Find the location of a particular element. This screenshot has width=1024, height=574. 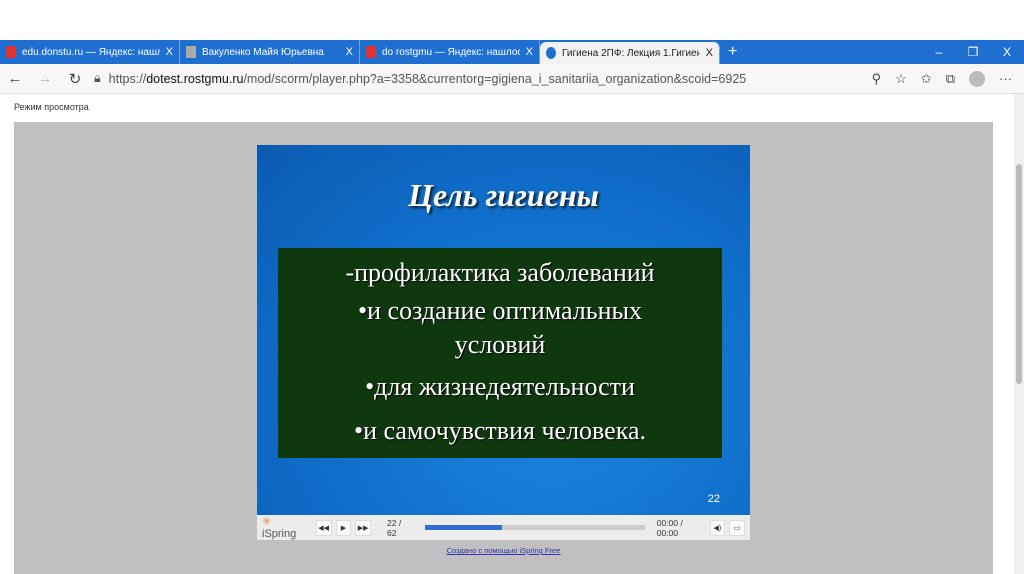

tab-vakulenko: Вакуленко Майя Юрьевна X is located at coordinates (270, 52).